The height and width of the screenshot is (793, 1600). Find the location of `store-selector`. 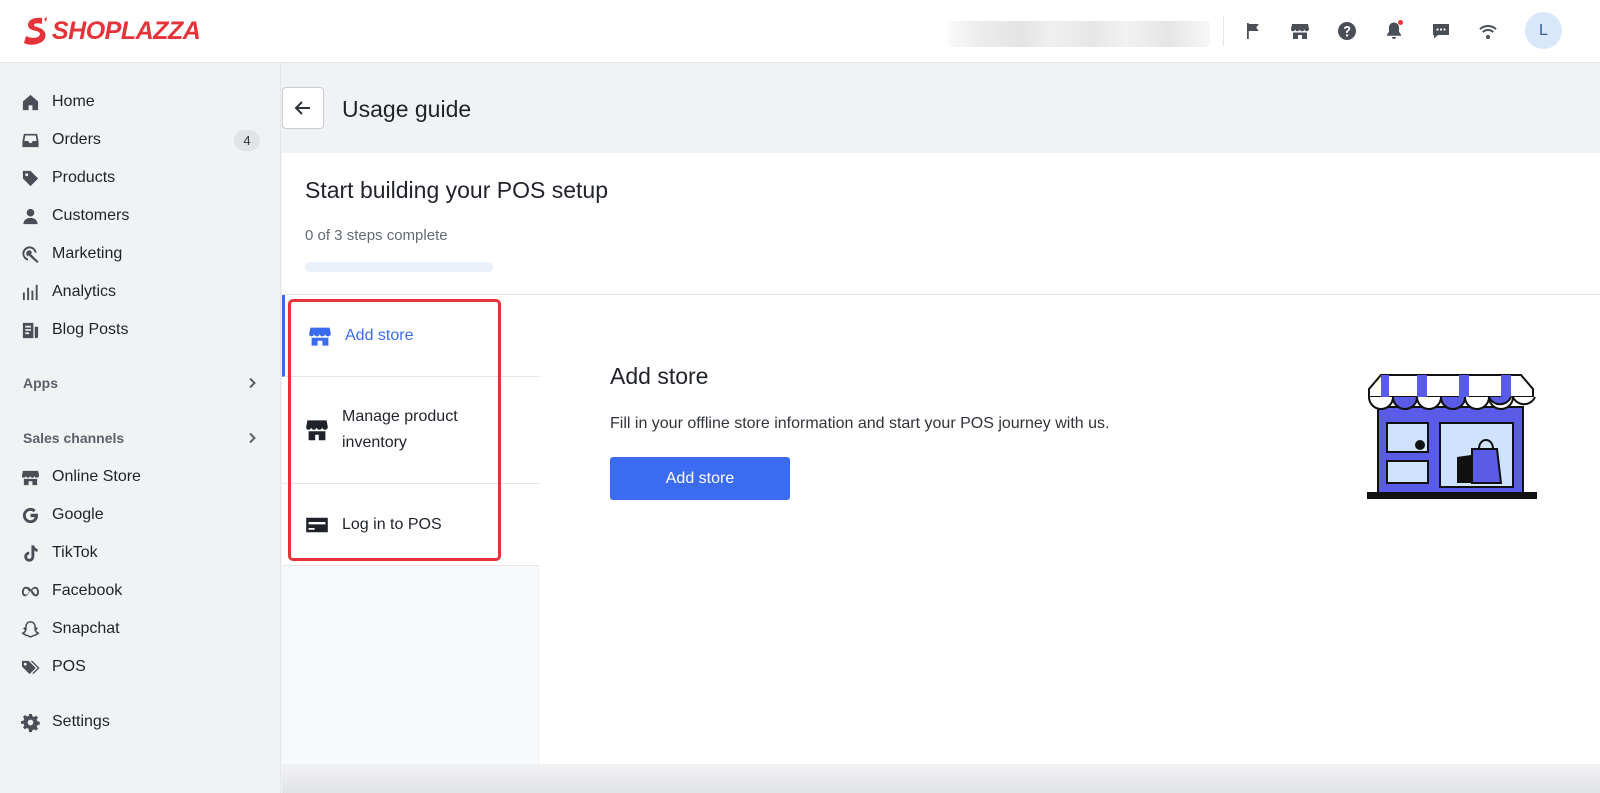

store-selector is located at coordinates (1079, 34).